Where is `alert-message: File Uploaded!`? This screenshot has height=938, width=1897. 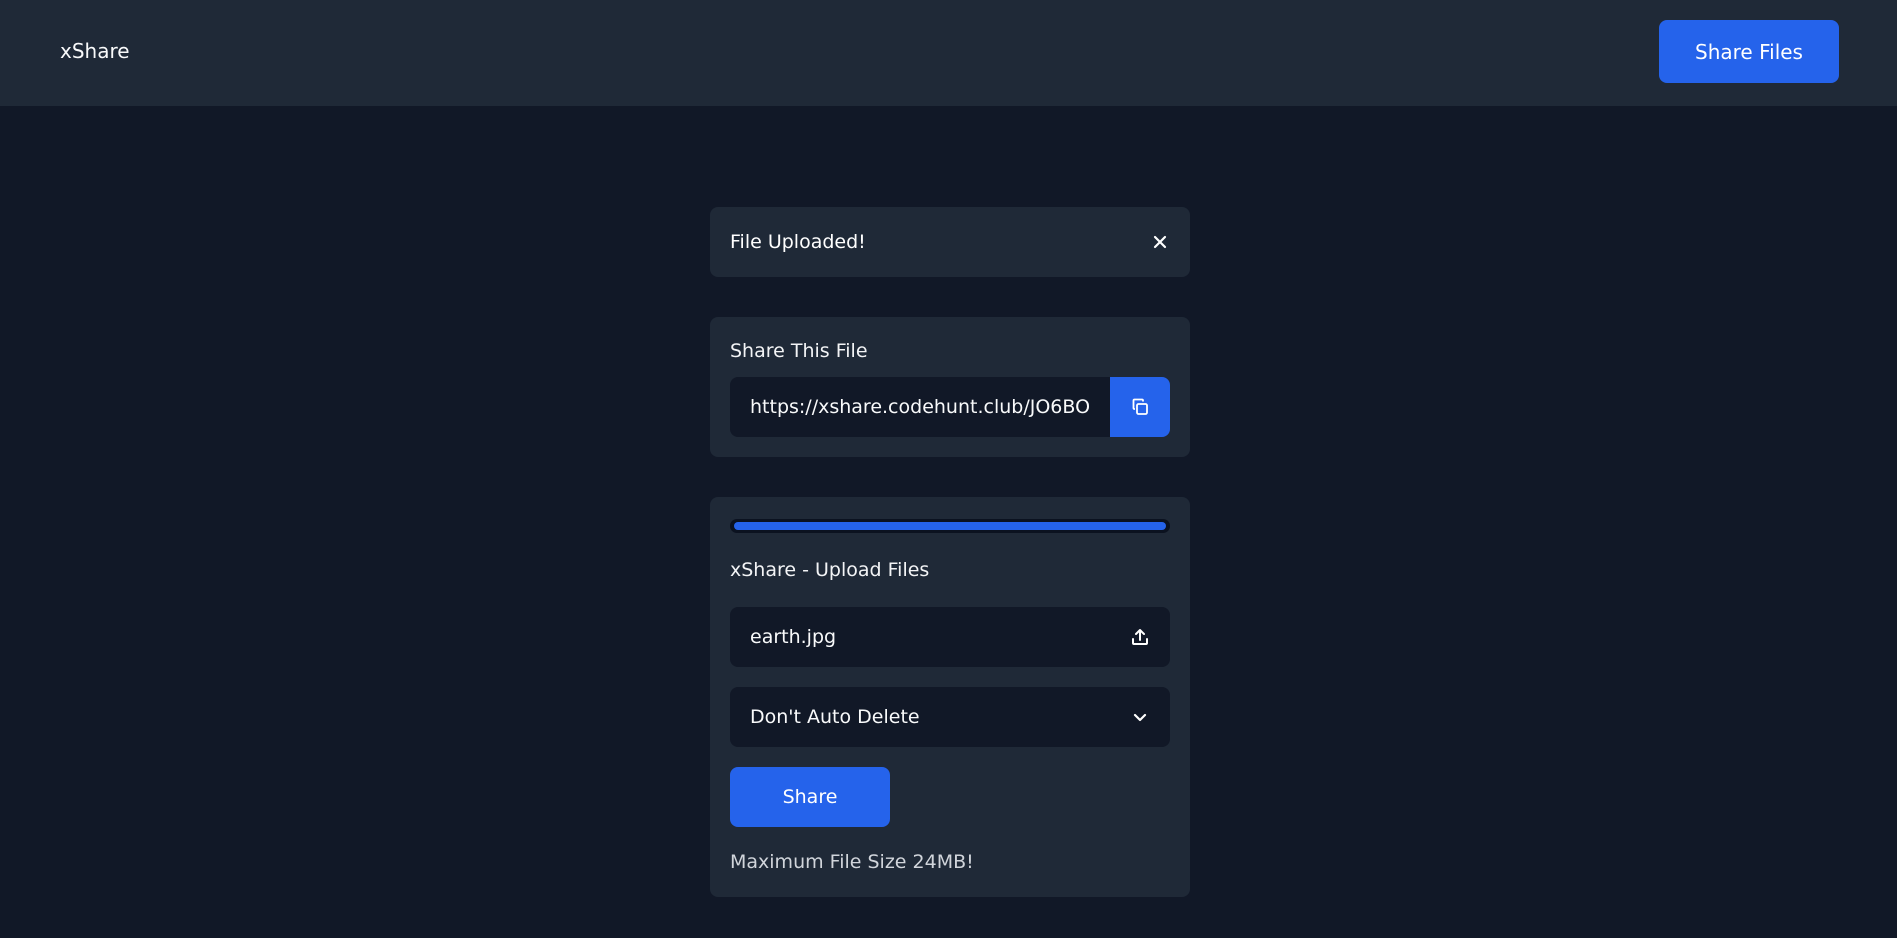 alert-message: File Uploaded! is located at coordinates (798, 242).